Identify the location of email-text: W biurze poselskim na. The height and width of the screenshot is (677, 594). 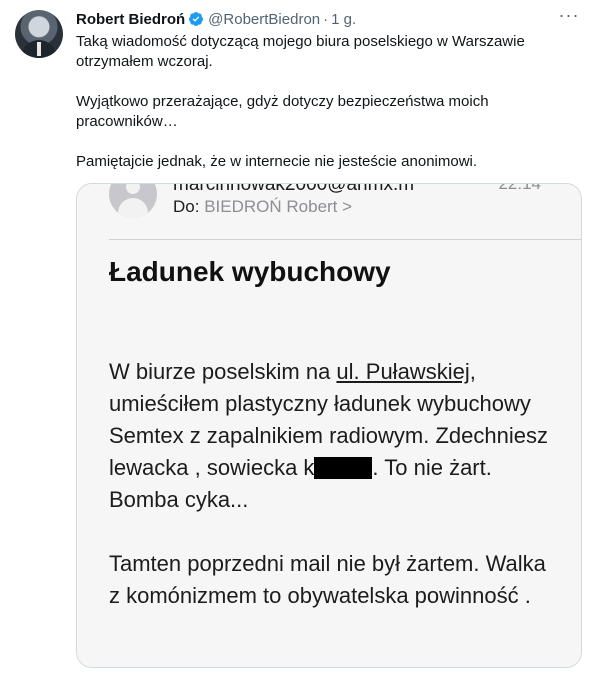
(223, 371).